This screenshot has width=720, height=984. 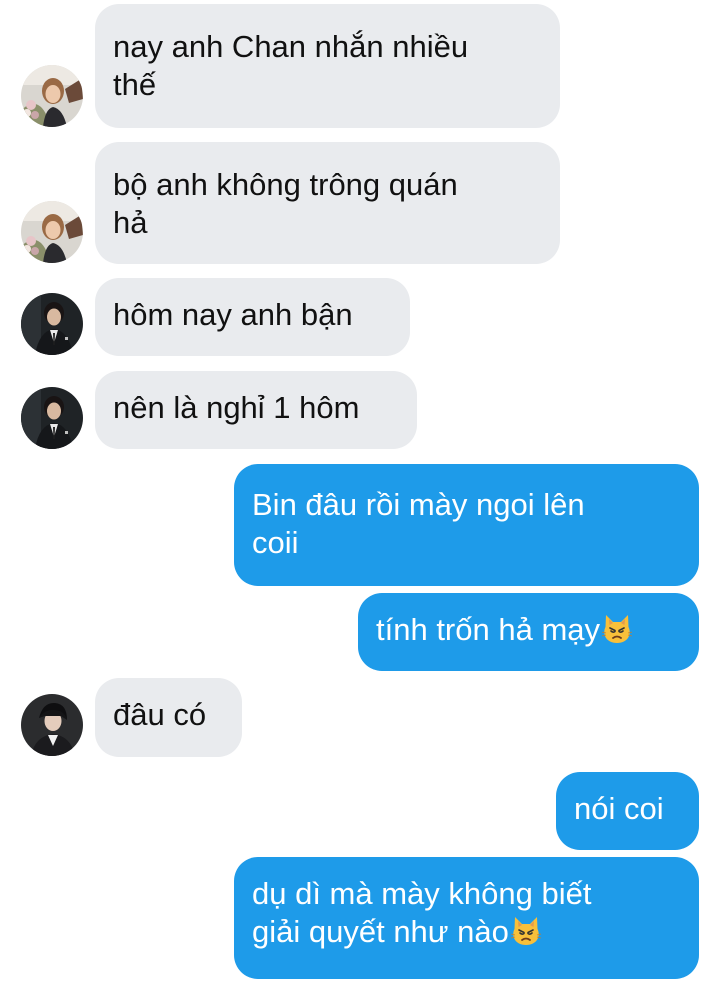 I want to click on message-text-line: nên là nghỉ 1 hôm, so click(x=236, y=407).